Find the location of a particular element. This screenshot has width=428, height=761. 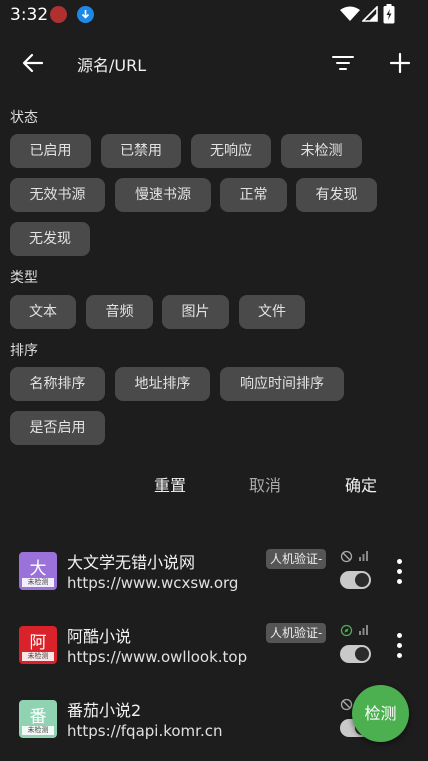

arrow-left-icon is located at coordinates (33, 63).